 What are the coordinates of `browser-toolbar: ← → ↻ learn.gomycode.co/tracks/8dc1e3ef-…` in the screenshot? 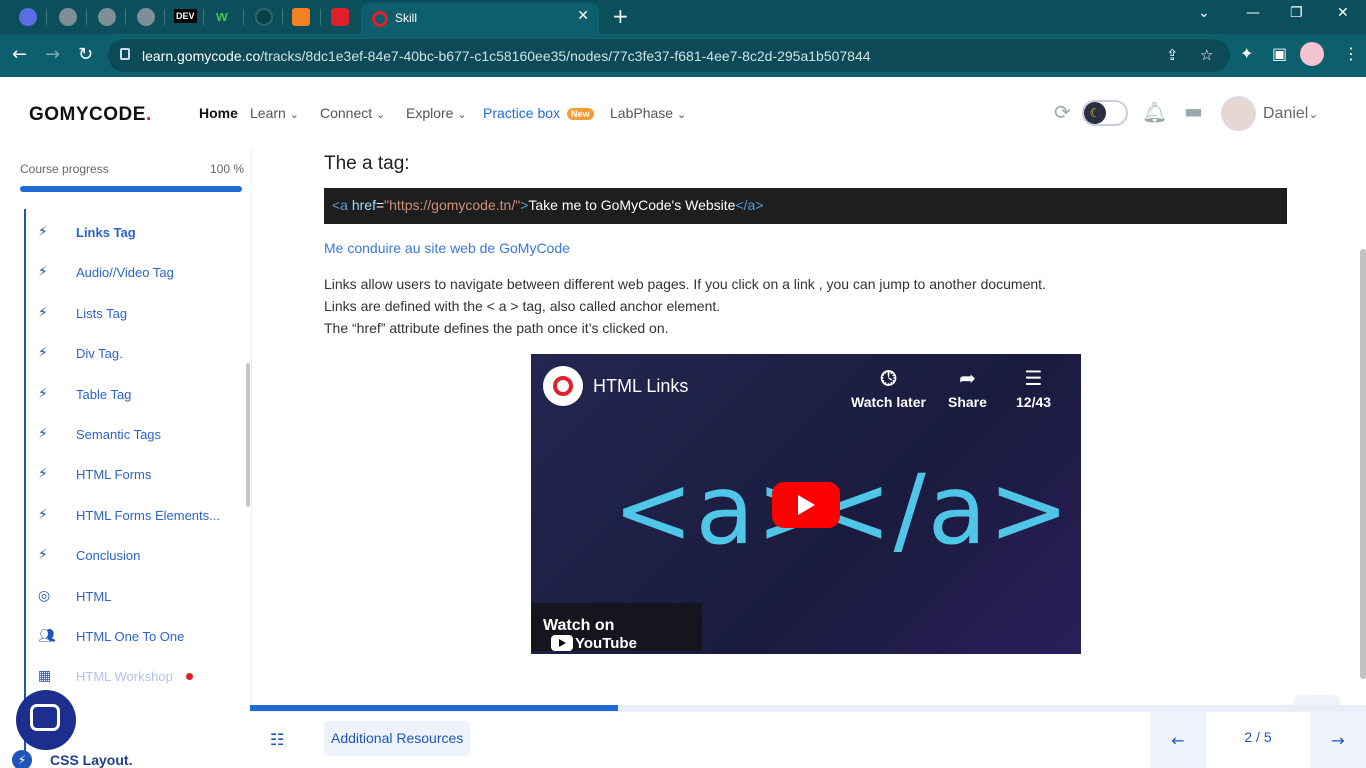 It's located at (683, 55).